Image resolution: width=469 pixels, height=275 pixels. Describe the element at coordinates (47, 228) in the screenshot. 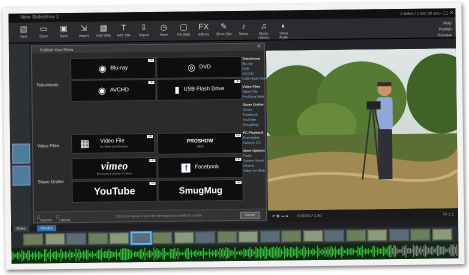

I see `tab-timeline: Timeline` at that location.